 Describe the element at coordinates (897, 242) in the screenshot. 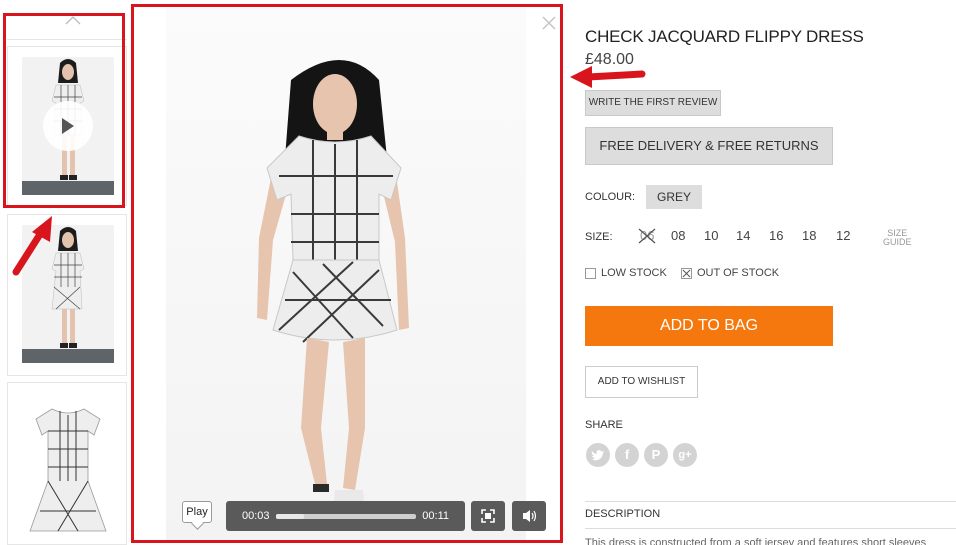

I see `size-guide-line: GUIDE` at that location.